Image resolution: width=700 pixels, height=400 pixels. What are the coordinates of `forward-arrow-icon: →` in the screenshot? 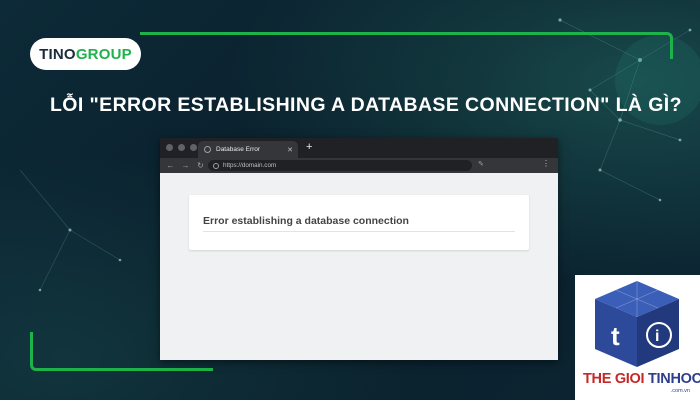 It's located at (185, 165).